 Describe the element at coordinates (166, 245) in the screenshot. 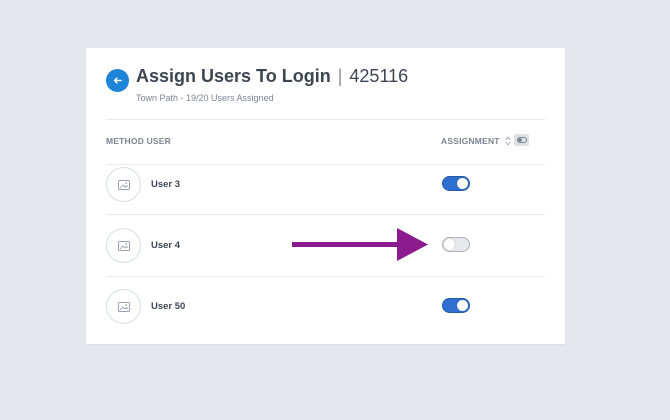

I see `user-name: User 4` at that location.